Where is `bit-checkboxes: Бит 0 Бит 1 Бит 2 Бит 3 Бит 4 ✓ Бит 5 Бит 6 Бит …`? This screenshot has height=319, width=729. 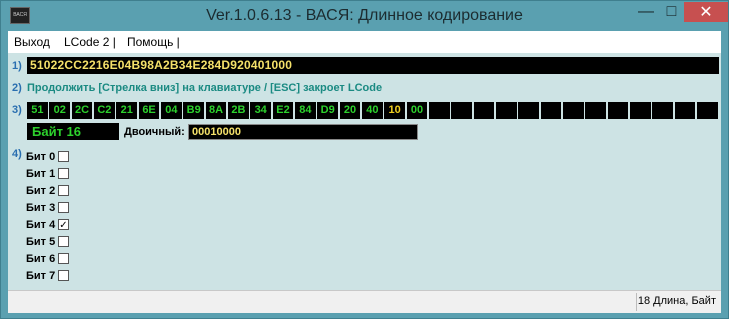 bit-checkboxes: Бит 0 Бит 1 Бит 2 Бит 3 Бит 4 ✓ Бит 5 Бит 6 Бит … is located at coordinates (47, 216).